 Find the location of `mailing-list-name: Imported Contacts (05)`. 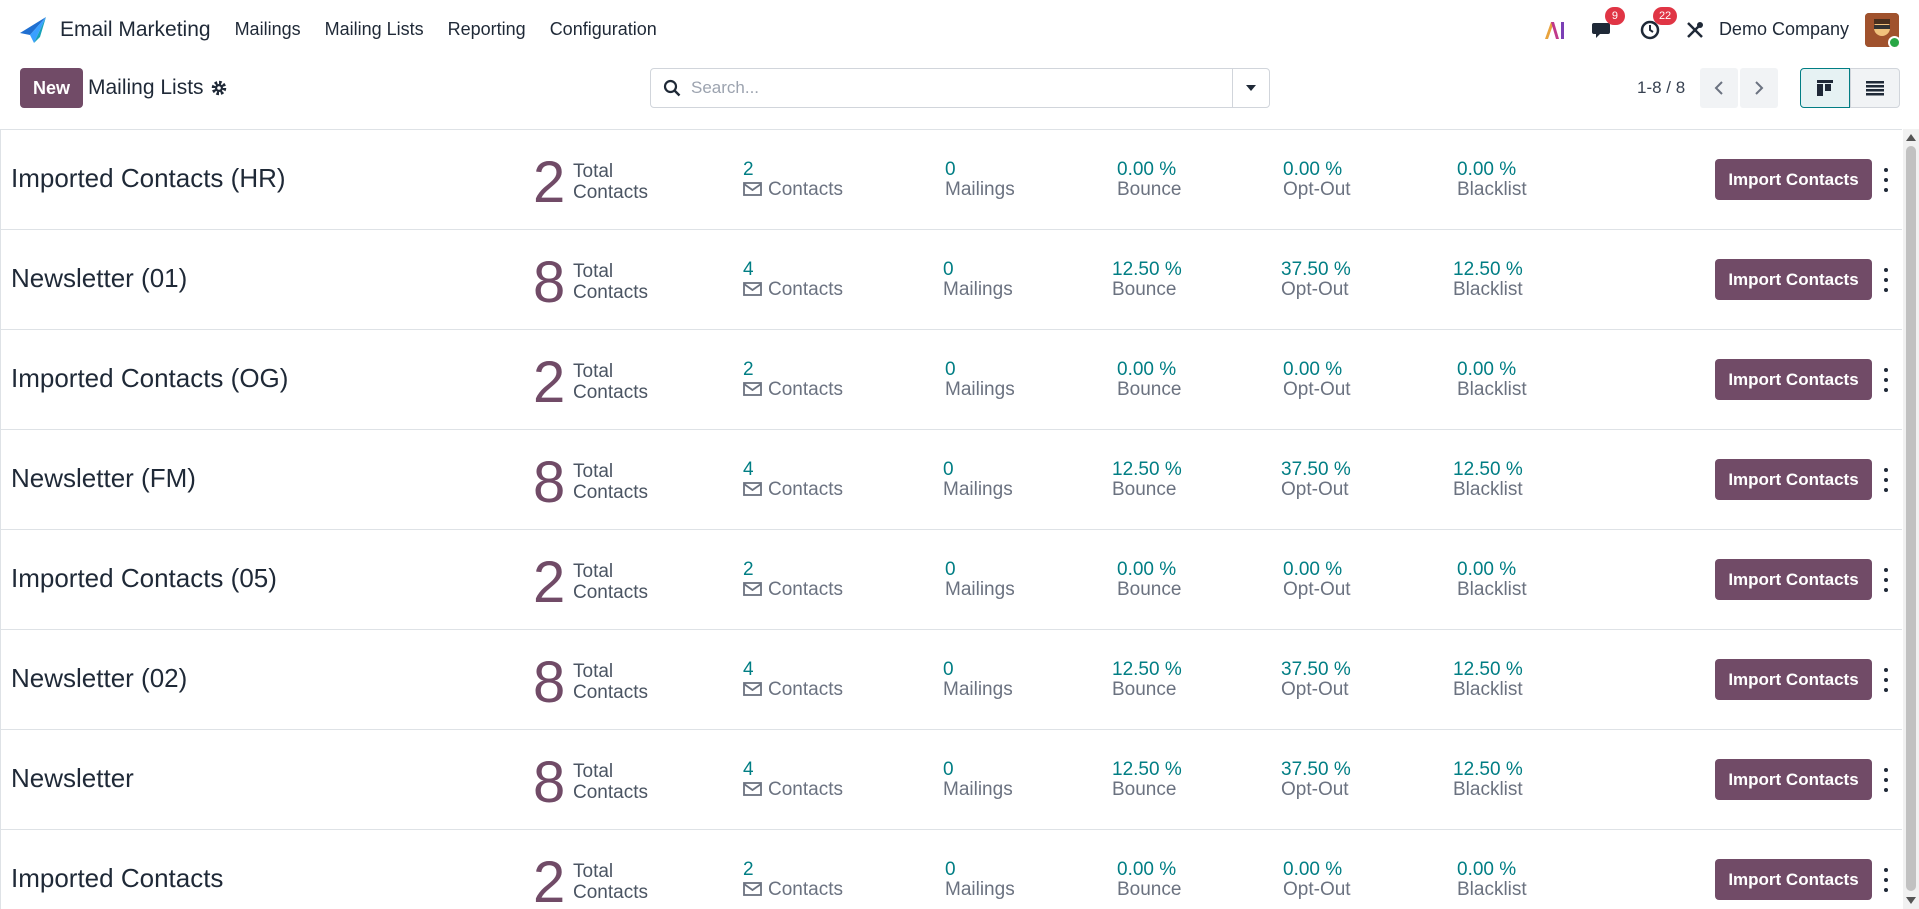

mailing-list-name: Imported Contacts (05) is located at coordinates (144, 578).